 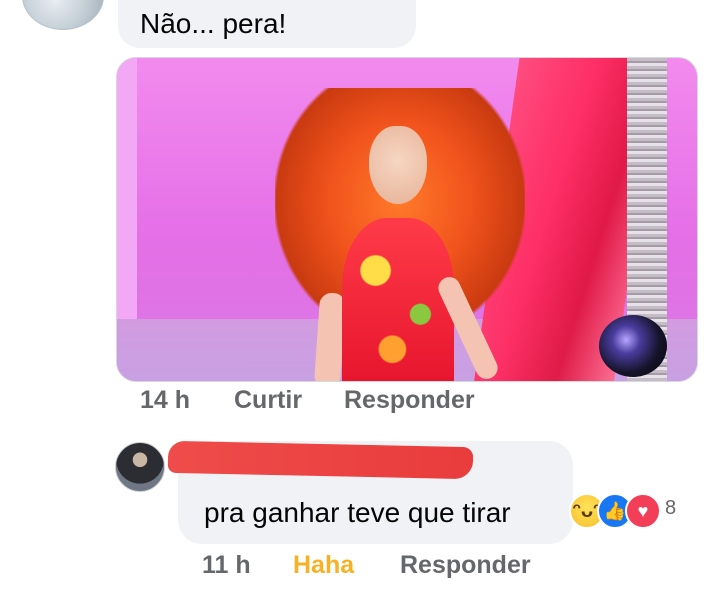 What do you see at coordinates (213, 23) in the screenshot?
I see `comment-text-1: Não... pera!` at bounding box center [213, 23].